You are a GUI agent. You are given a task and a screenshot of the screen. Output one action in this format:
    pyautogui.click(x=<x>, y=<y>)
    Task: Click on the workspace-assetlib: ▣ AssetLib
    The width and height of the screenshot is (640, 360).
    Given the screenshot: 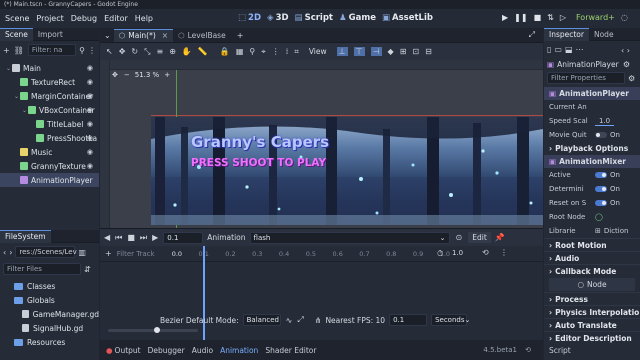 What is the action you would take?
    pyautogui.click(x=407, y=18)
    